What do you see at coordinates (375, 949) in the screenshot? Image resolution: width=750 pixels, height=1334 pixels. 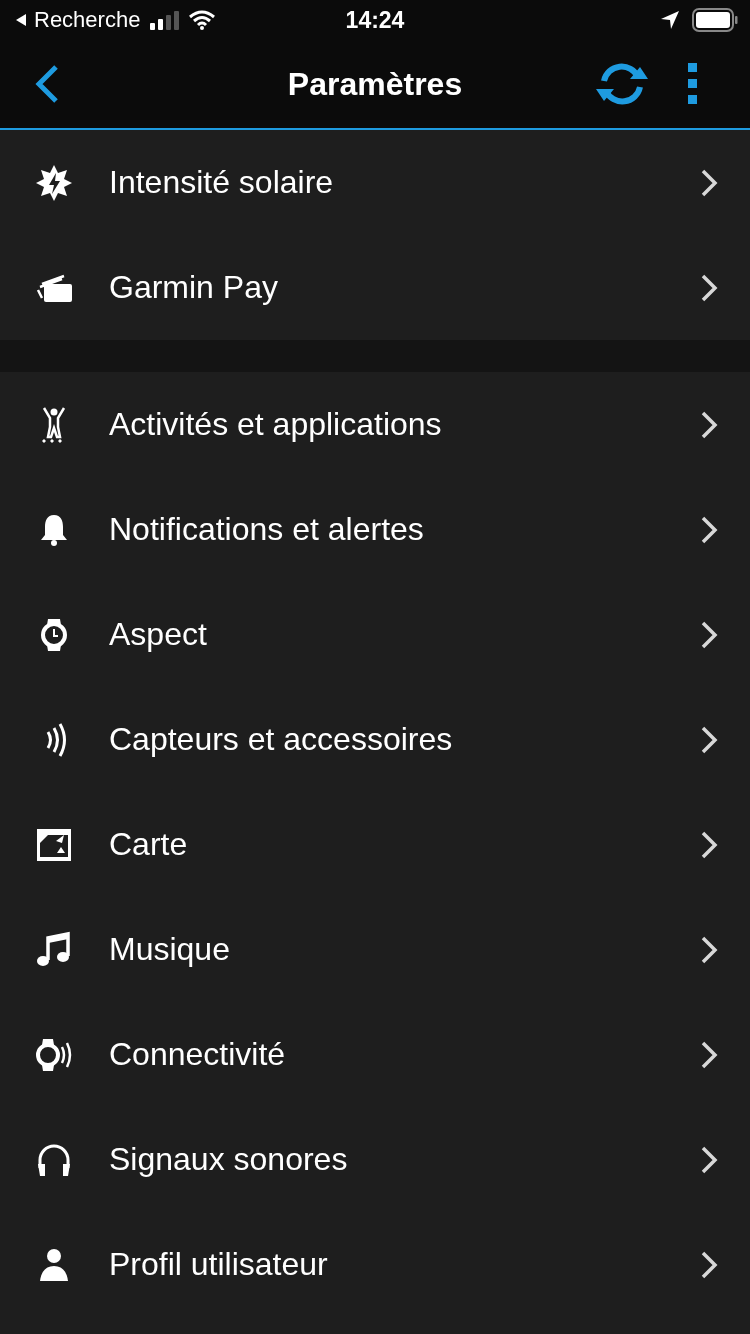 I see `settings-row: Musique` at bounding box center [375, 949].